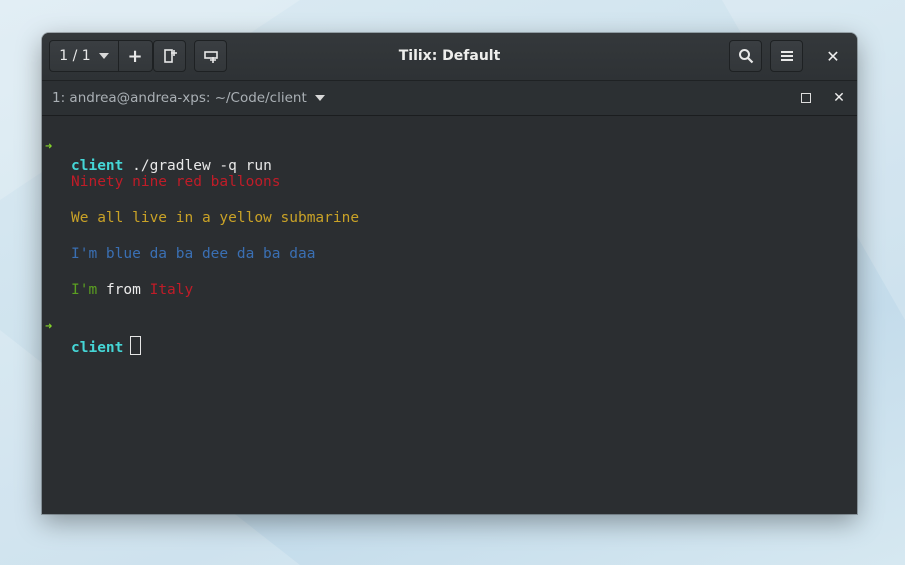 This screenshot has height=565, width=905. What do you see at coordinates (117, 279) in the screenshot?
I see `terminal-line: I'm from Italy` at bounding box center [117, 279].